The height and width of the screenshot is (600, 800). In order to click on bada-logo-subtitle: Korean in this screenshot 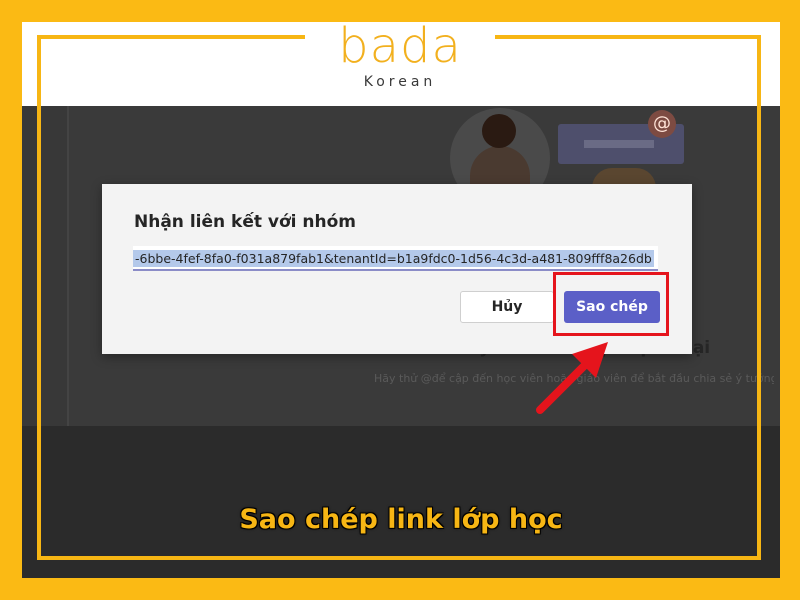, I will do `click(400, 82)`.